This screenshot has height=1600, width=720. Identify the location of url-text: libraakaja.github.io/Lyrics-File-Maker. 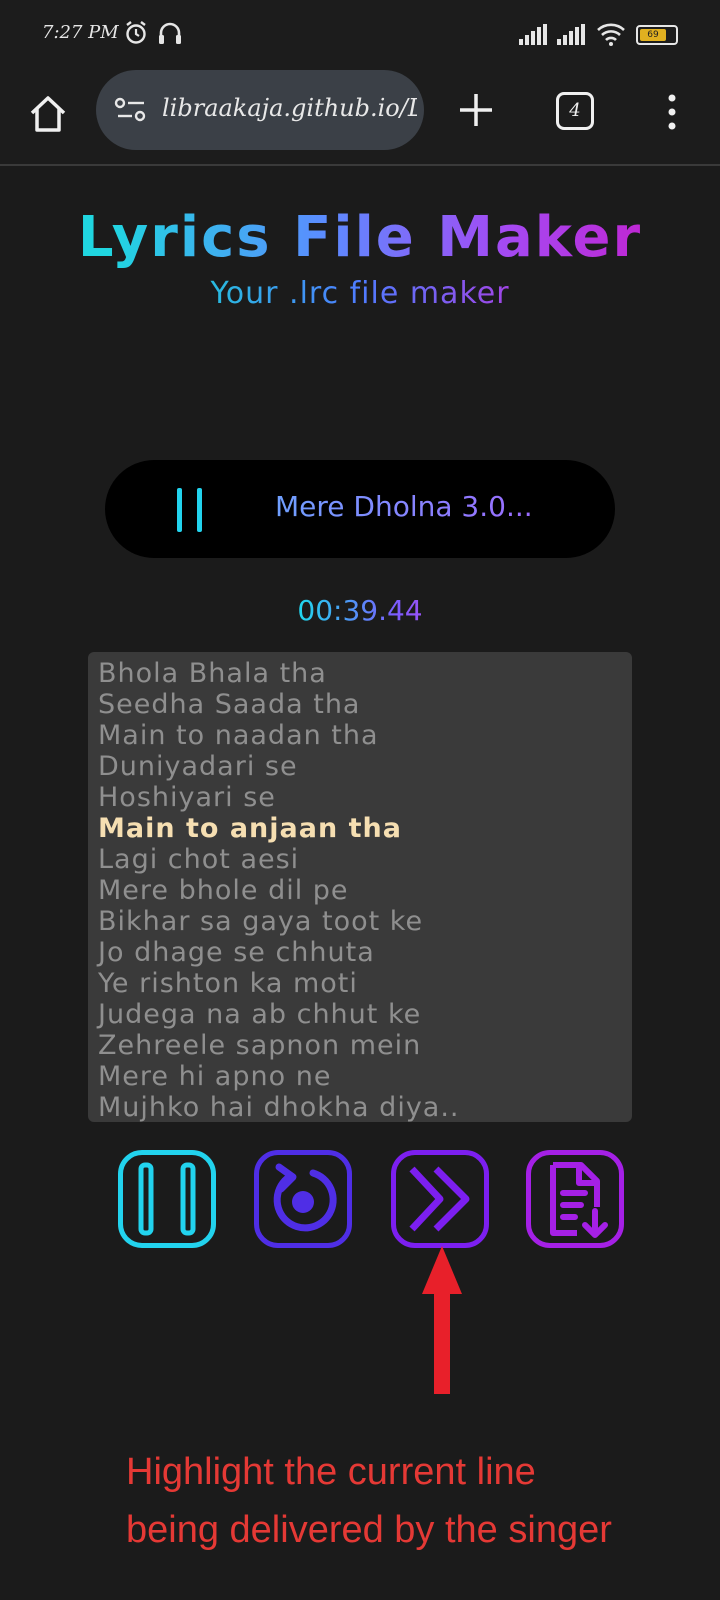
(289, 108).